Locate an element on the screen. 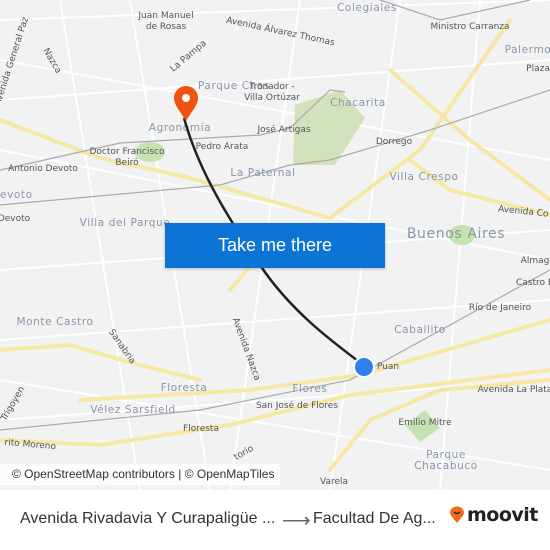 The height and width of the screenshot is (550, 550). map-label: Chacabuco is located at coordinates (446, 466).